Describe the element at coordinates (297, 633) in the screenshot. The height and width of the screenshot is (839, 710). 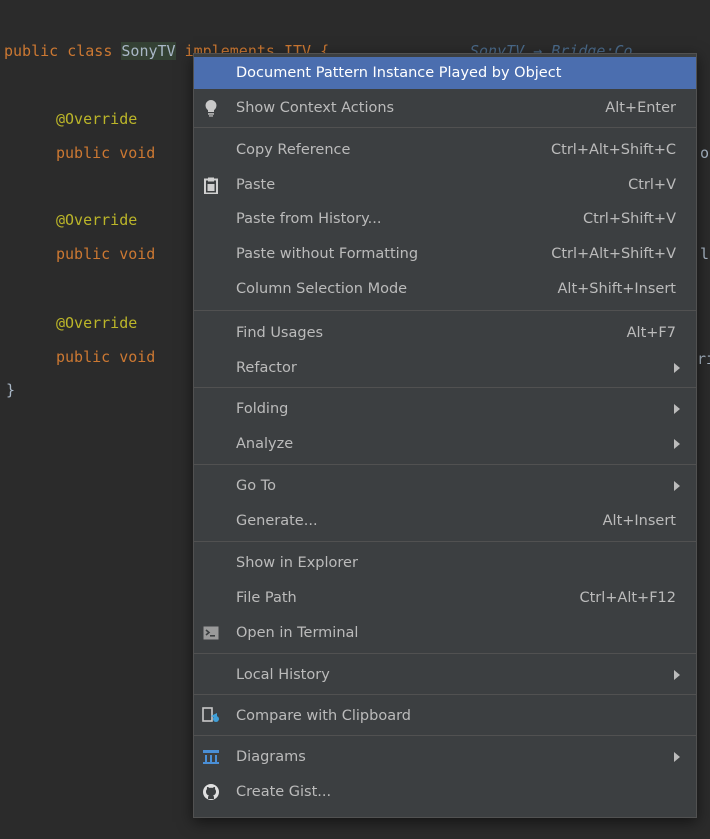
I see `menu-item-label: Open in Terminal` at that location.